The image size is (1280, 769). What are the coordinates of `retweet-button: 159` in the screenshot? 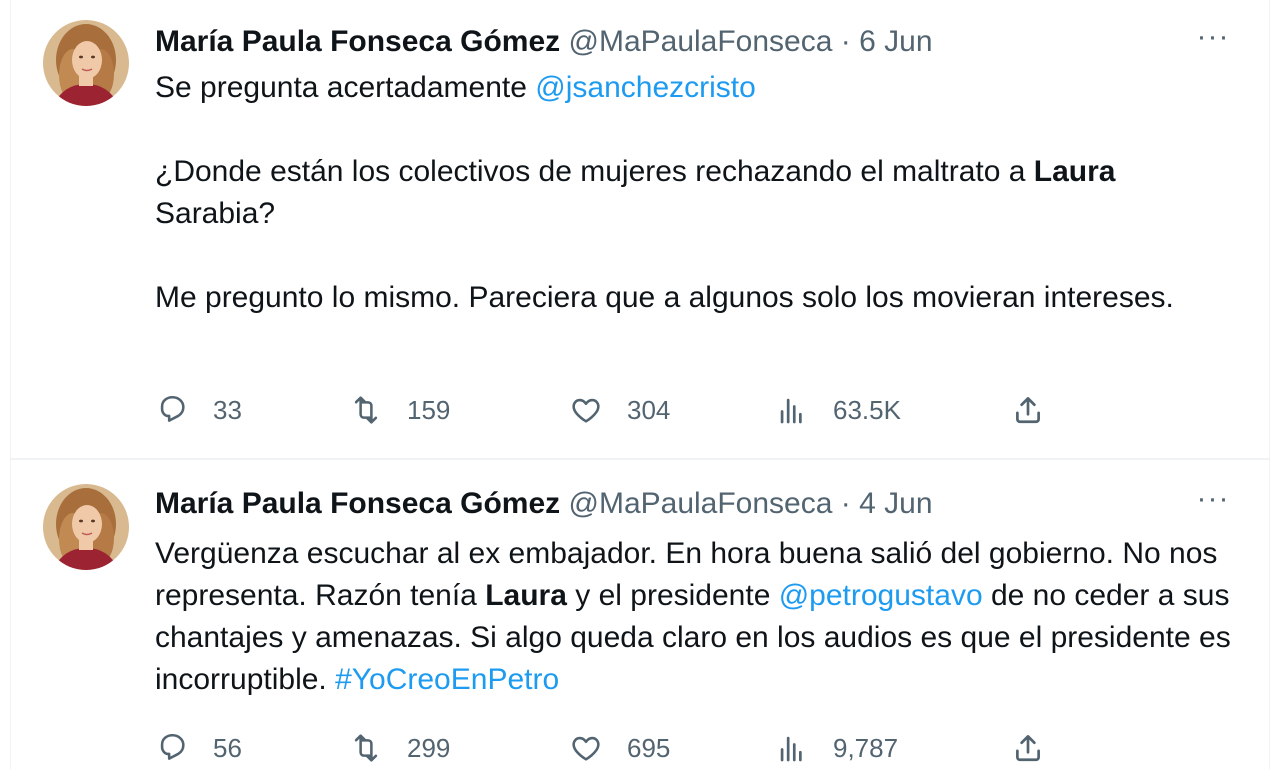 It's located at (399, 410).